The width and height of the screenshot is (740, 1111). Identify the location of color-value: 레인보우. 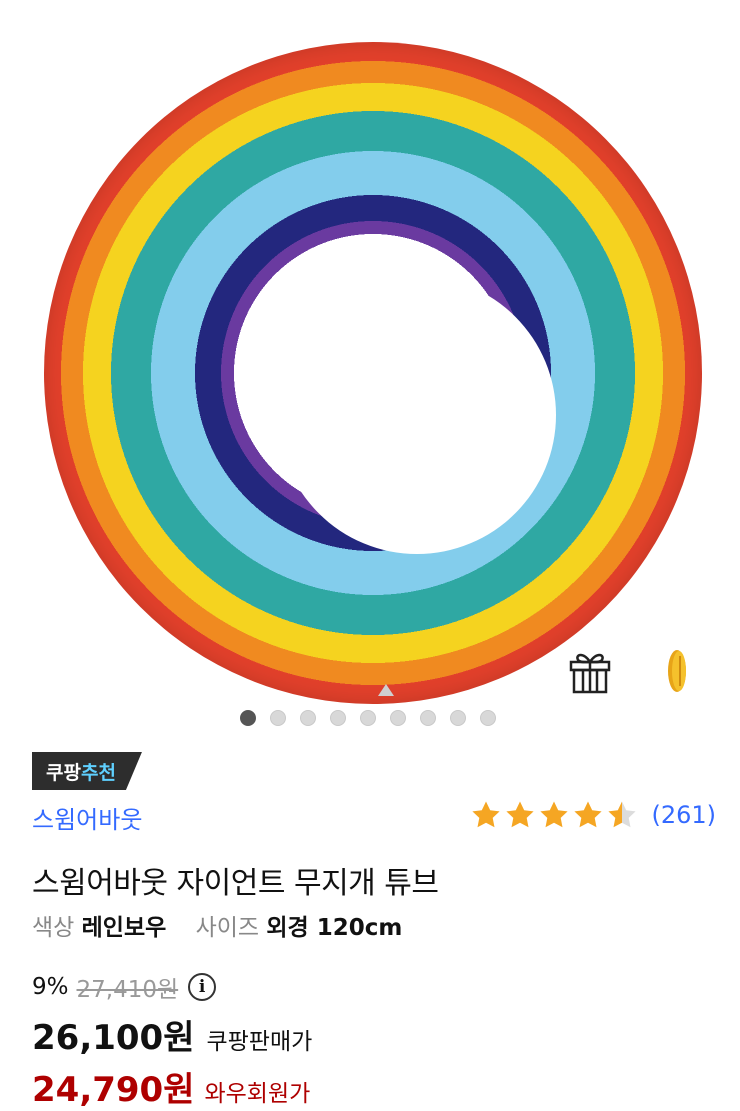
(124, 928).